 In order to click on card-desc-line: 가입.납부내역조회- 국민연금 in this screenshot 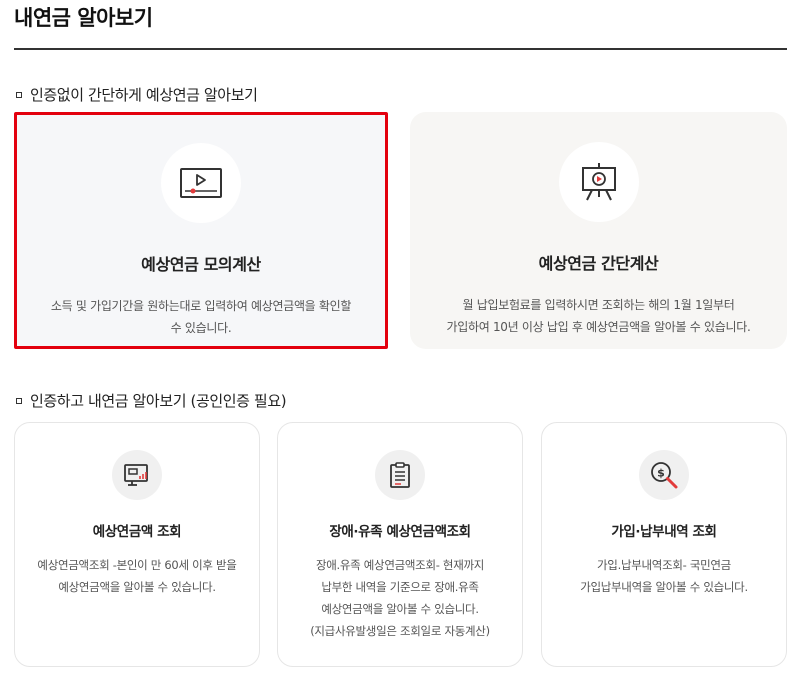, I will do `click(664, 565)`.